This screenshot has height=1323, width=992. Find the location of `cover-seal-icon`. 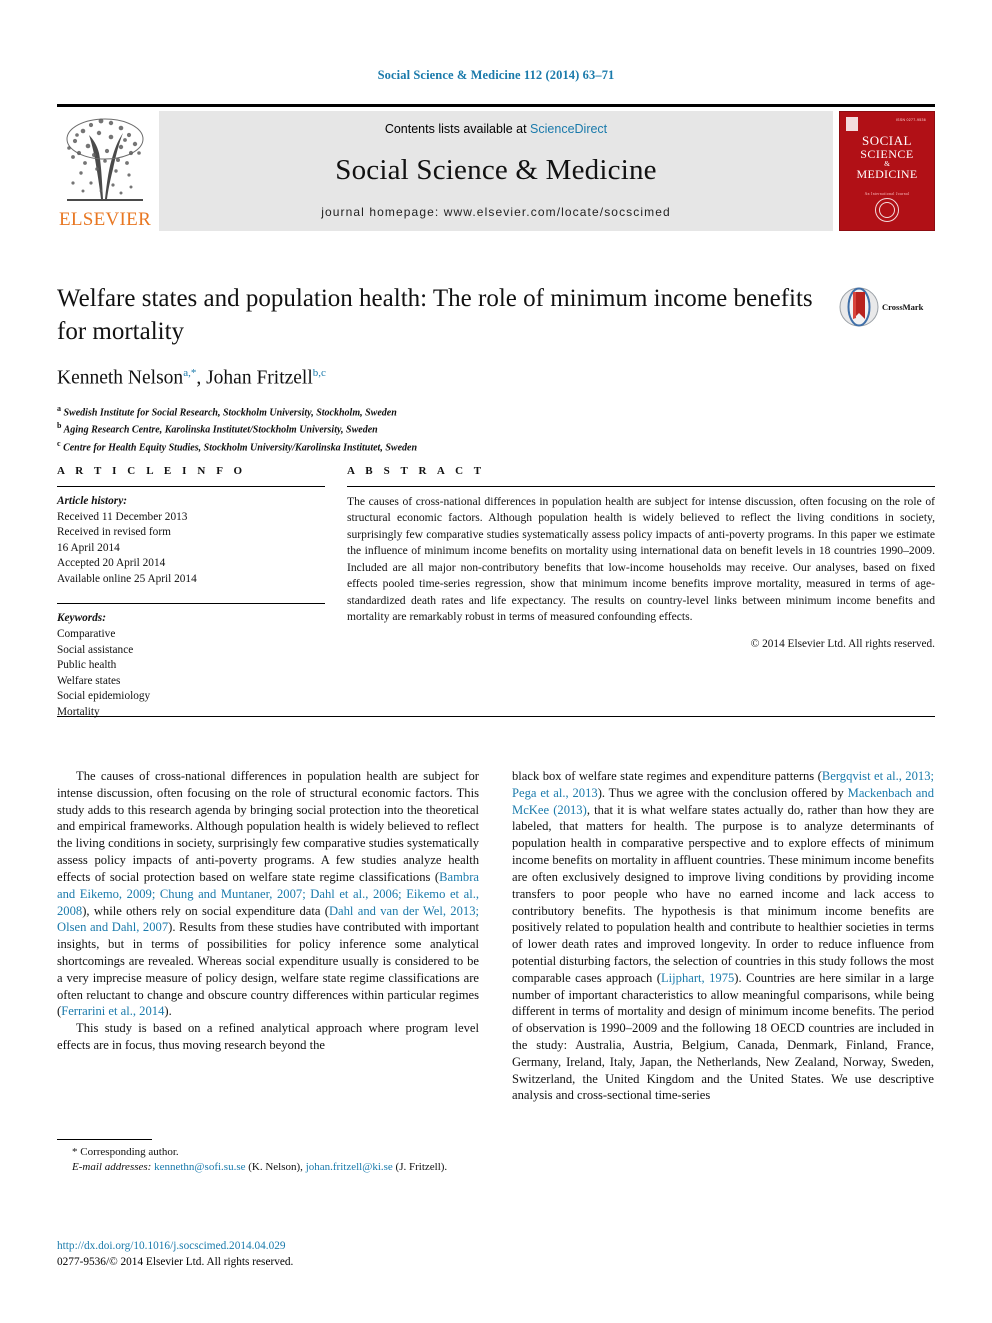

cover-seal-icon is located at coordinates (887, 210).